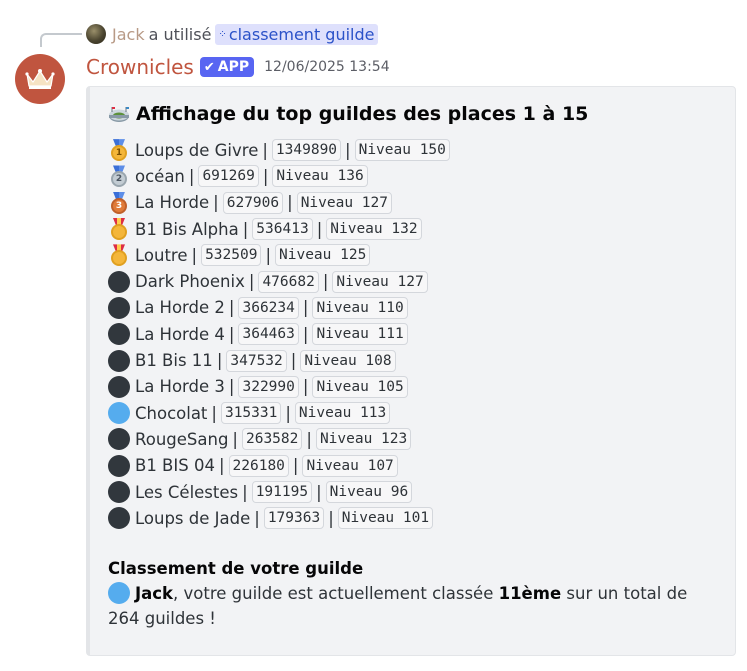  Describe the element at coordinates (140, 67) in the screenshot. I see `bot-username: Crownicles` at that location.